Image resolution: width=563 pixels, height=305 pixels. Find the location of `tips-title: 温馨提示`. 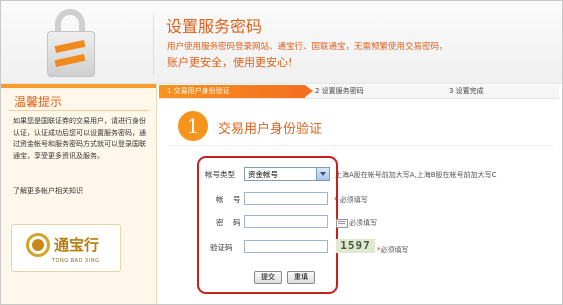

tips-title: 温馨提示 is located at coordinates (38, 102).